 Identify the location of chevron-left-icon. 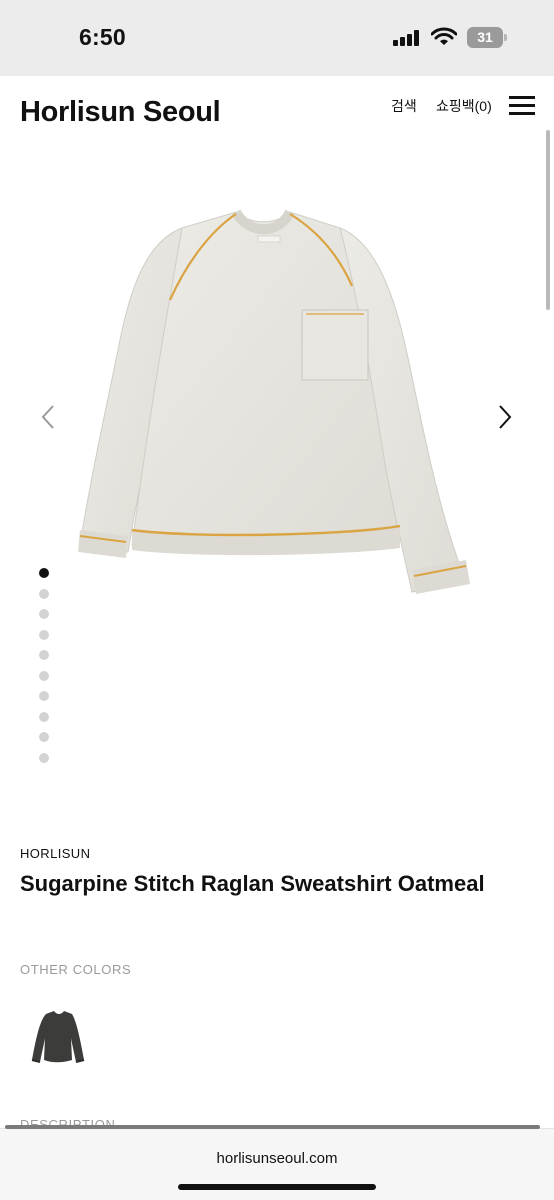
(48, 417).